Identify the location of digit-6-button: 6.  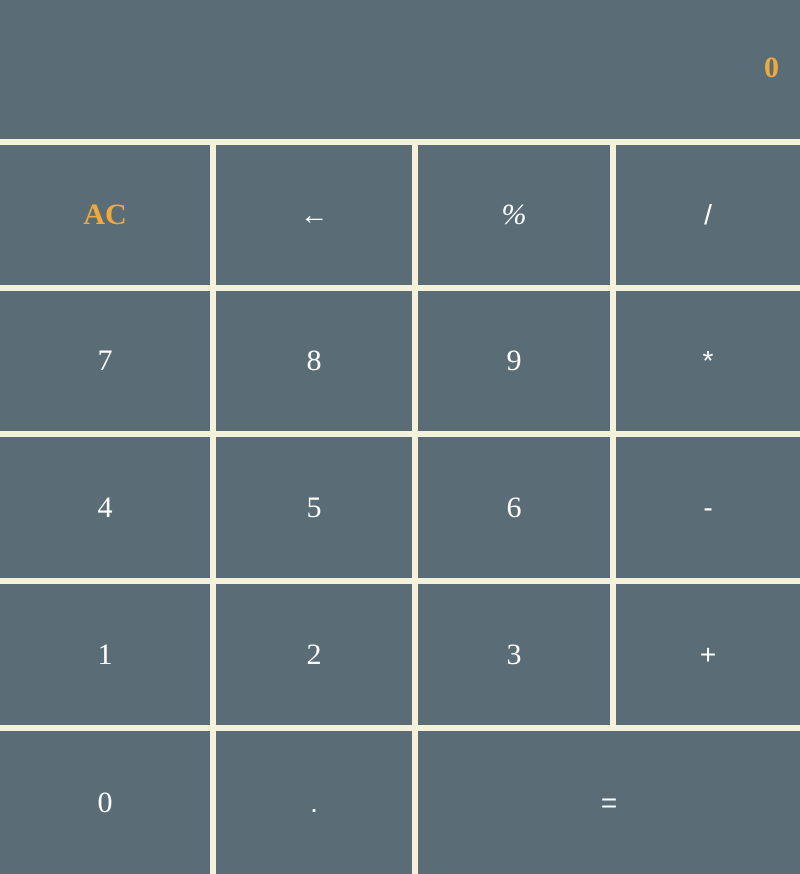
(514, 507).